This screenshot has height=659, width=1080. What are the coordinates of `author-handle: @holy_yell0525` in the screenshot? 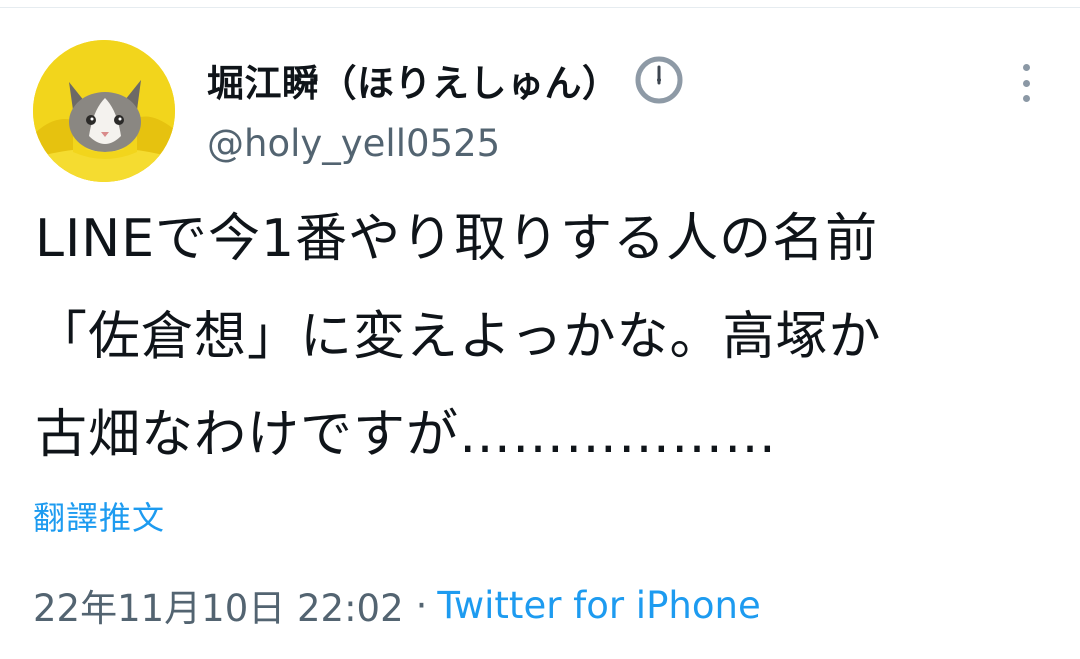 It's located at (353, 143).